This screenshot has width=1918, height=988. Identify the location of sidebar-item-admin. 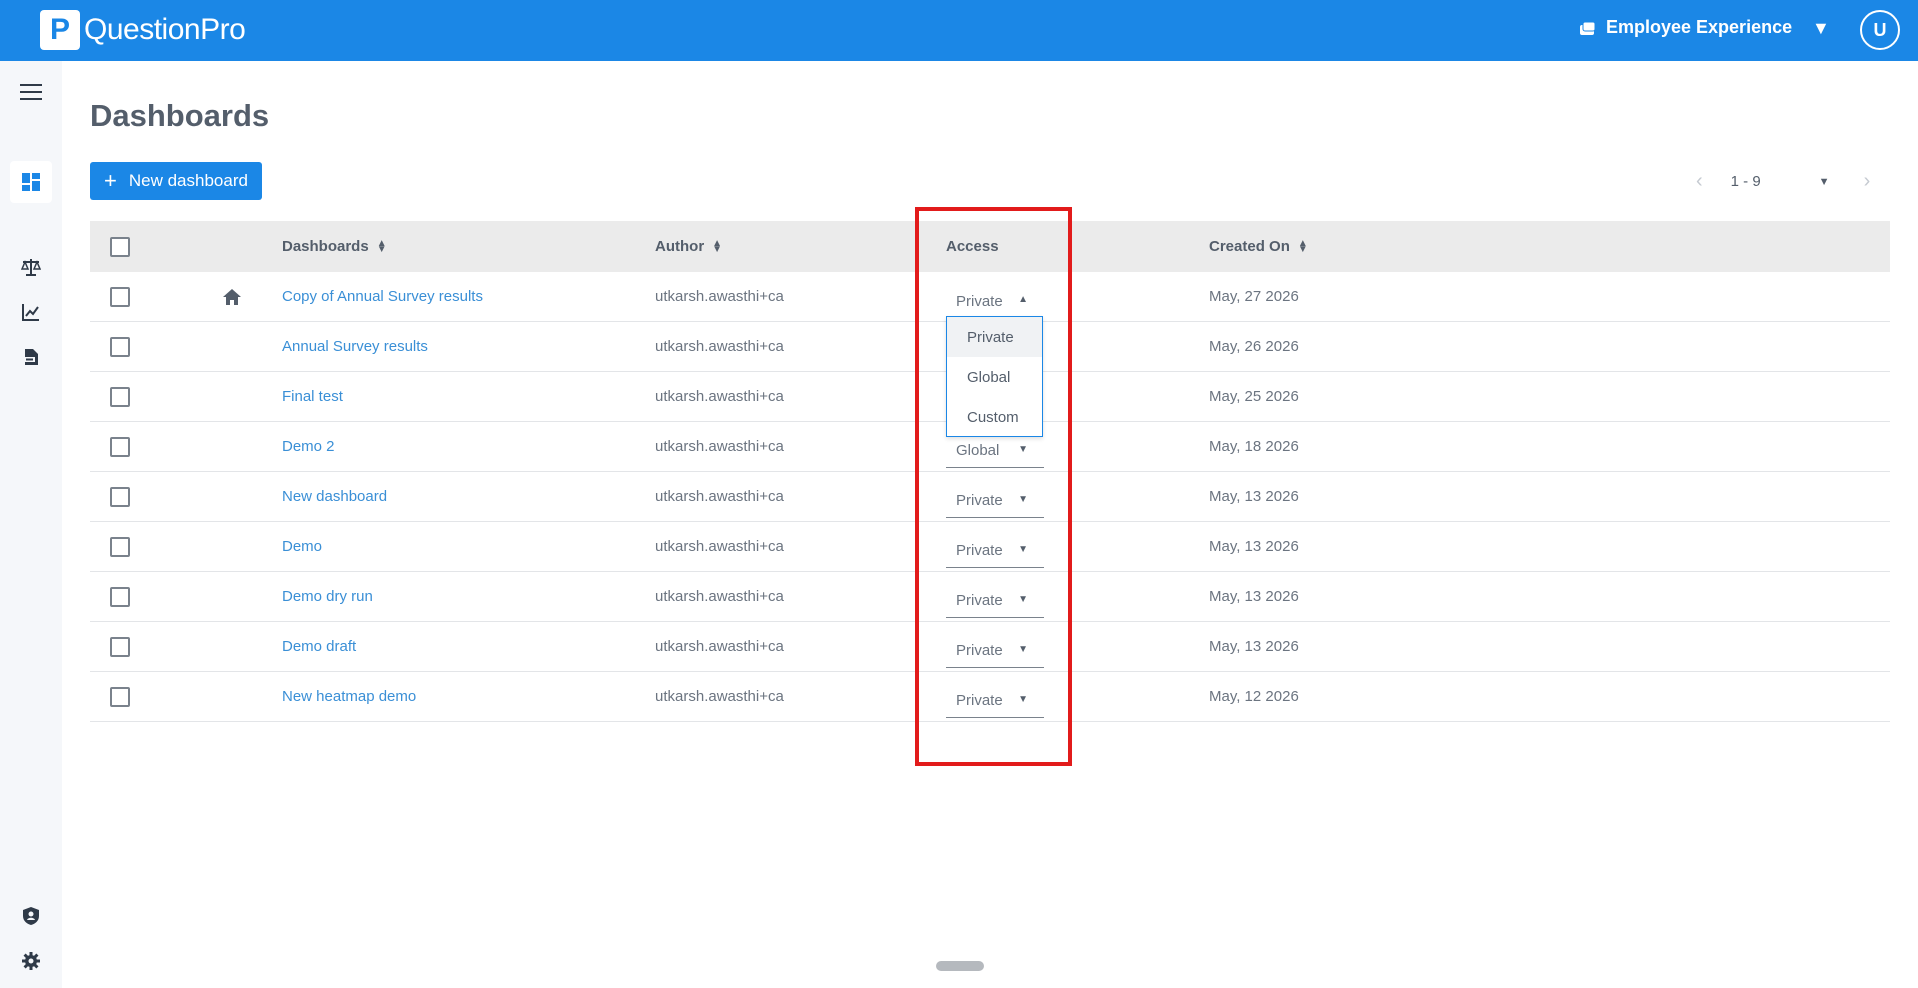
(31, 916).